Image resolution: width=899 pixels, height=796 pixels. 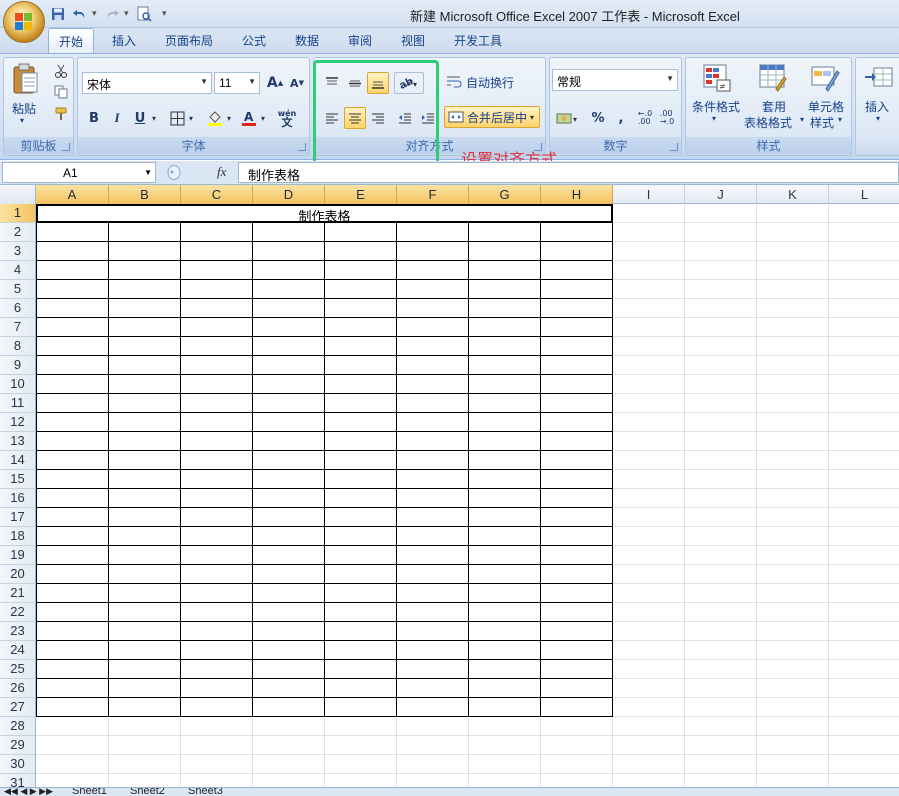 I want to click on row-header: 11, so click(x=18, y=403).